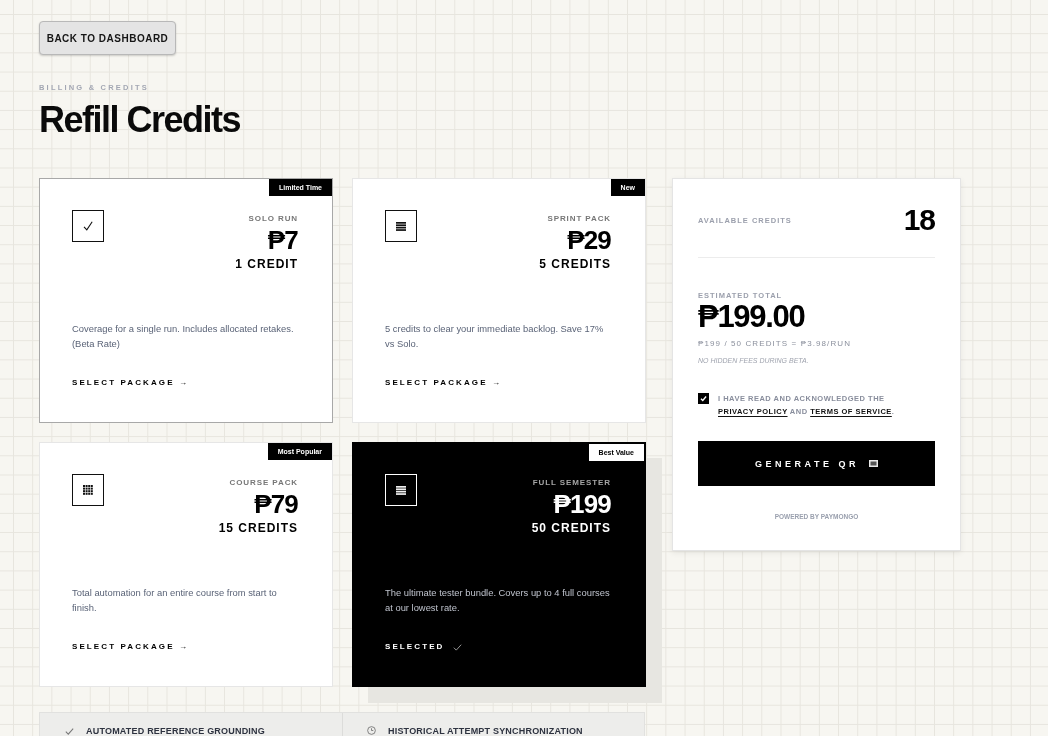 This screenshot has width=1048, height=736. Describe the element at coordinates (175, 600) in the screenshot. I see `package-description: Total automation for an entire course from start to finish.` at that location.